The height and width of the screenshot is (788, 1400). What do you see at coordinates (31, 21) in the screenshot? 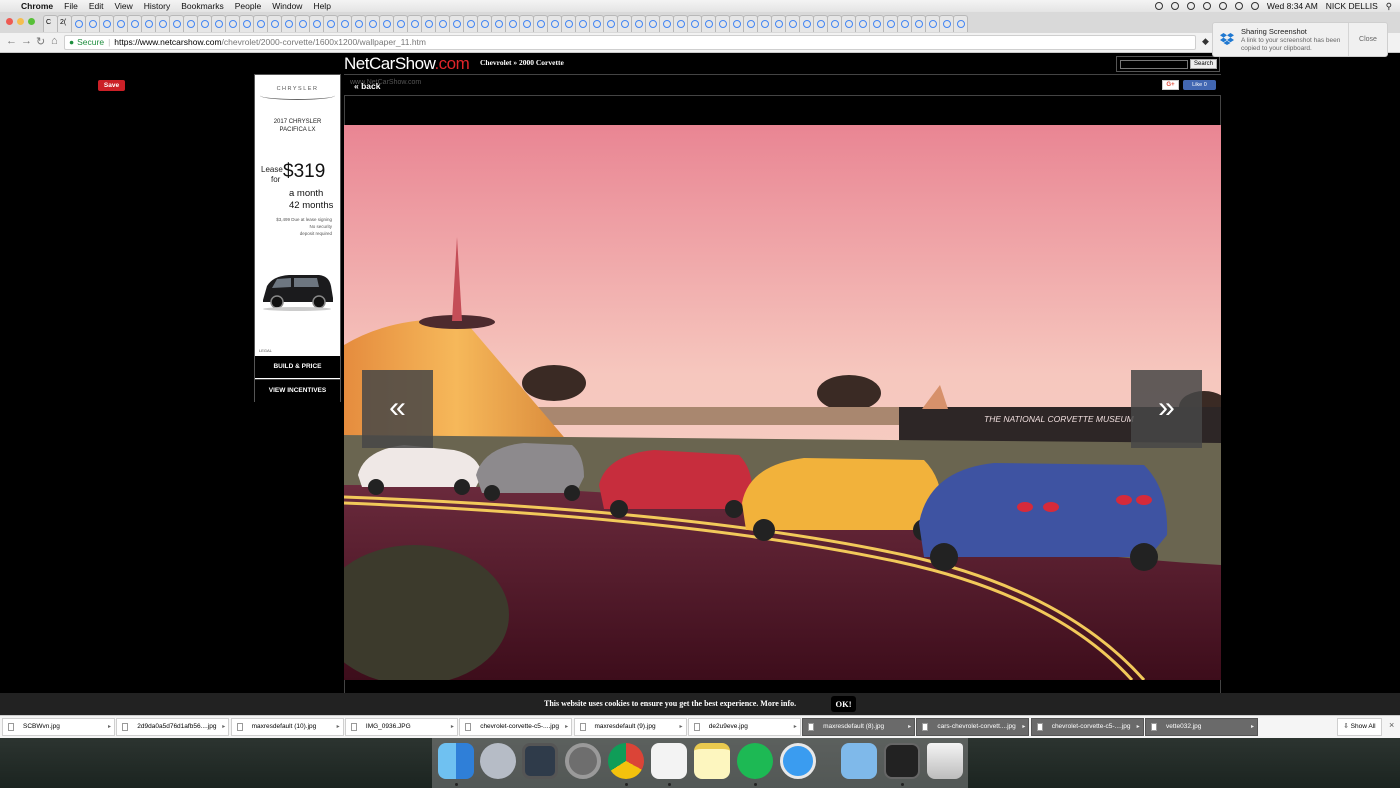
I see `zoom-window-button` at bounding box center [31, 21].